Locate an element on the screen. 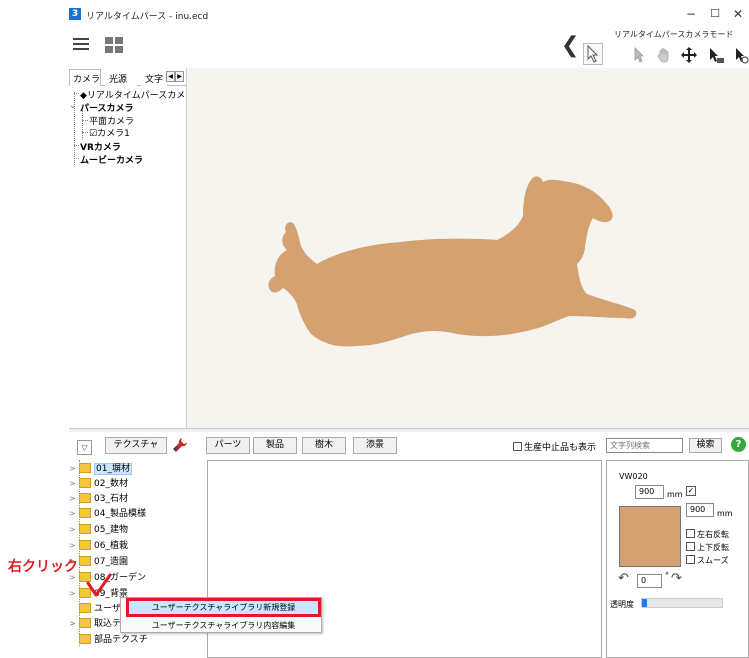 The height and width of the screenshot is (658, 749). trees-button: 樹木 is located at coordinates (324, 445).